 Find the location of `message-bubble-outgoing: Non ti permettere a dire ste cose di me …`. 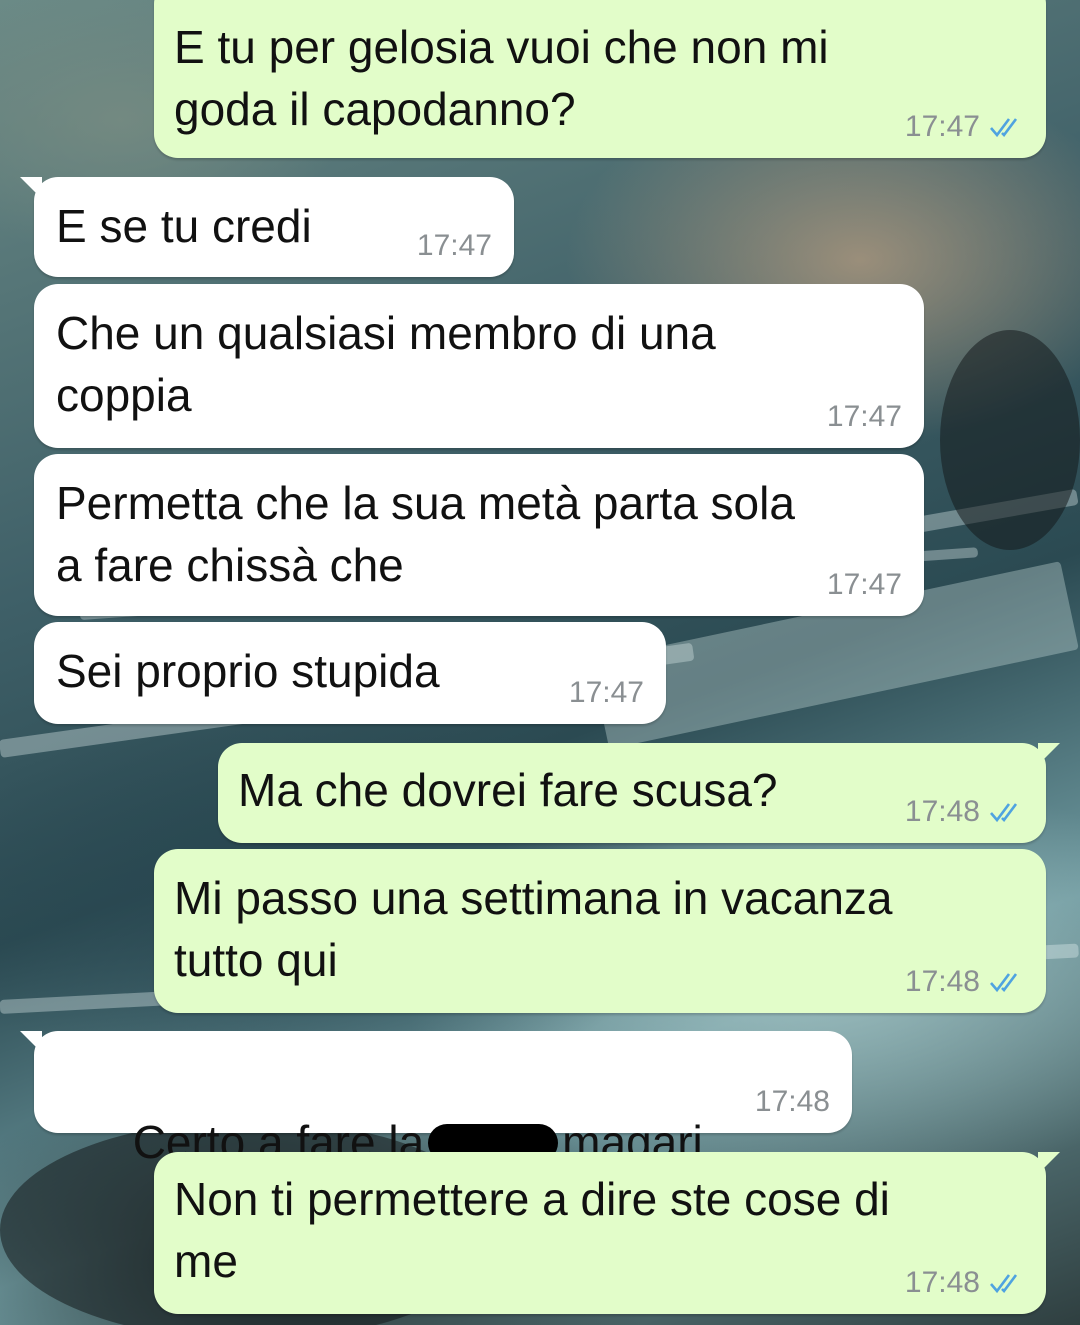

message-bubble-outgoing: Non ti permettere a dire ste cose di me … is located at coordinates (607, 1233).